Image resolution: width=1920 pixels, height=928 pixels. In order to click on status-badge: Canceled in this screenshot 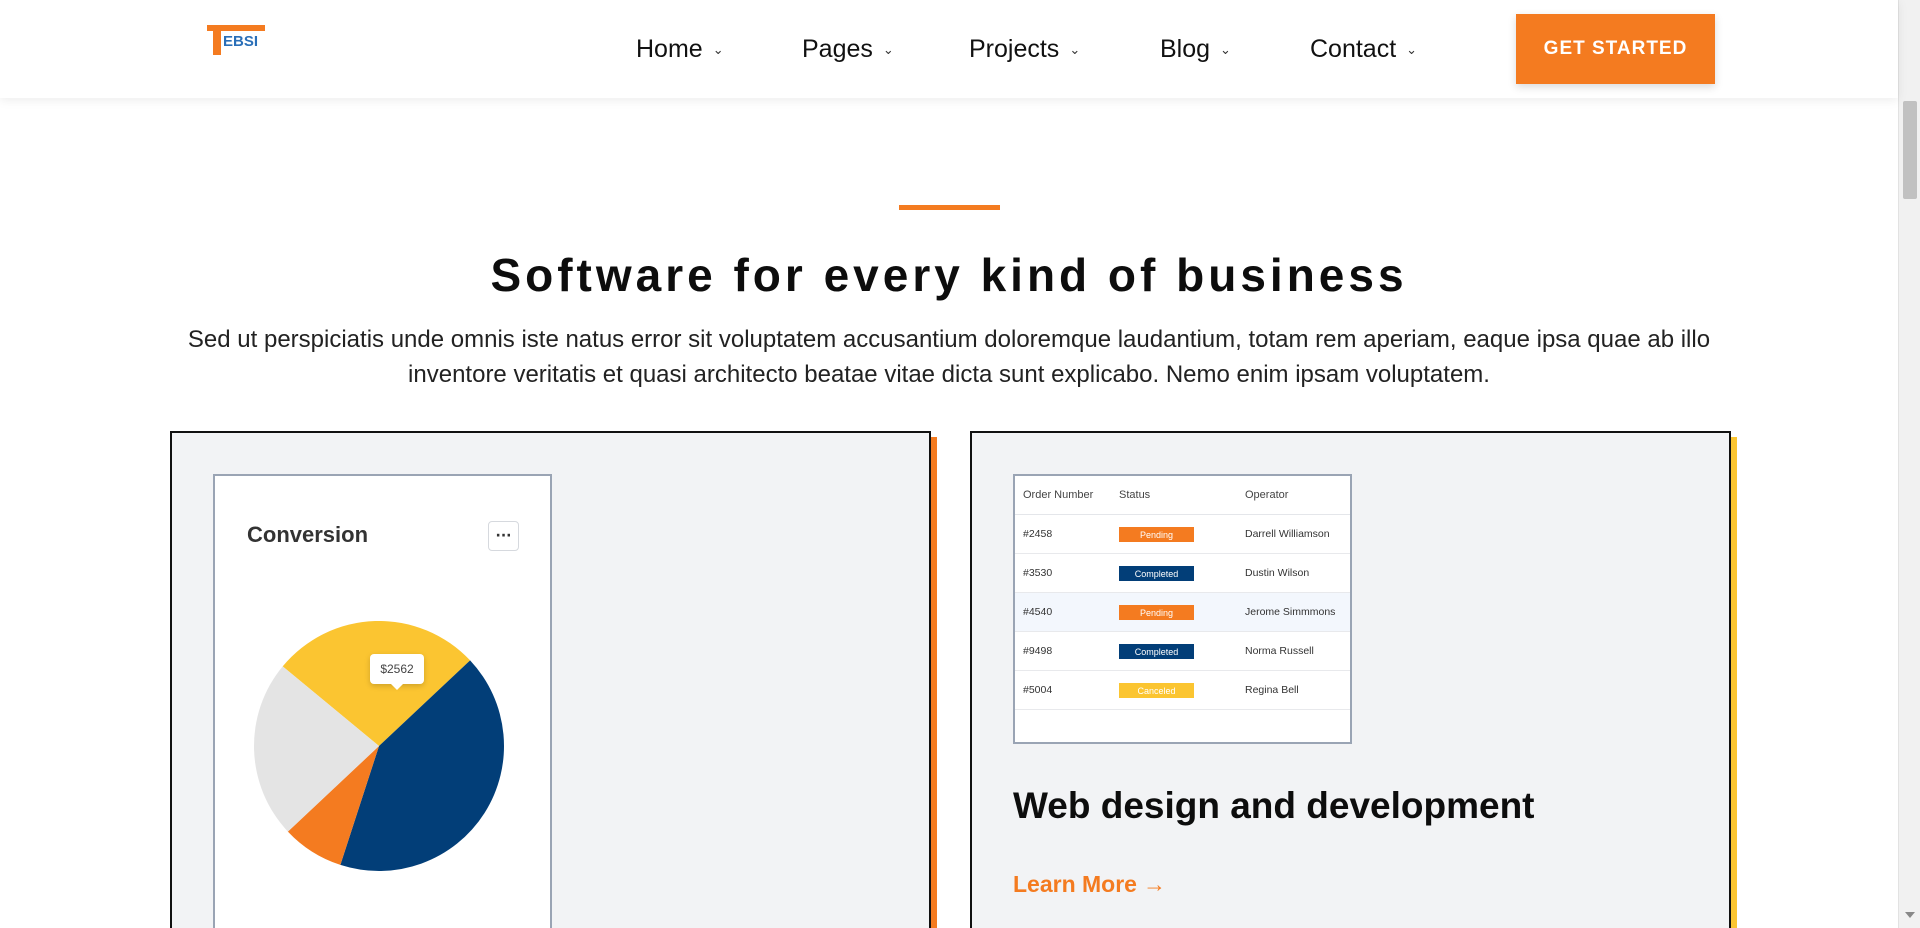, I will do `click(1156, 690)`.